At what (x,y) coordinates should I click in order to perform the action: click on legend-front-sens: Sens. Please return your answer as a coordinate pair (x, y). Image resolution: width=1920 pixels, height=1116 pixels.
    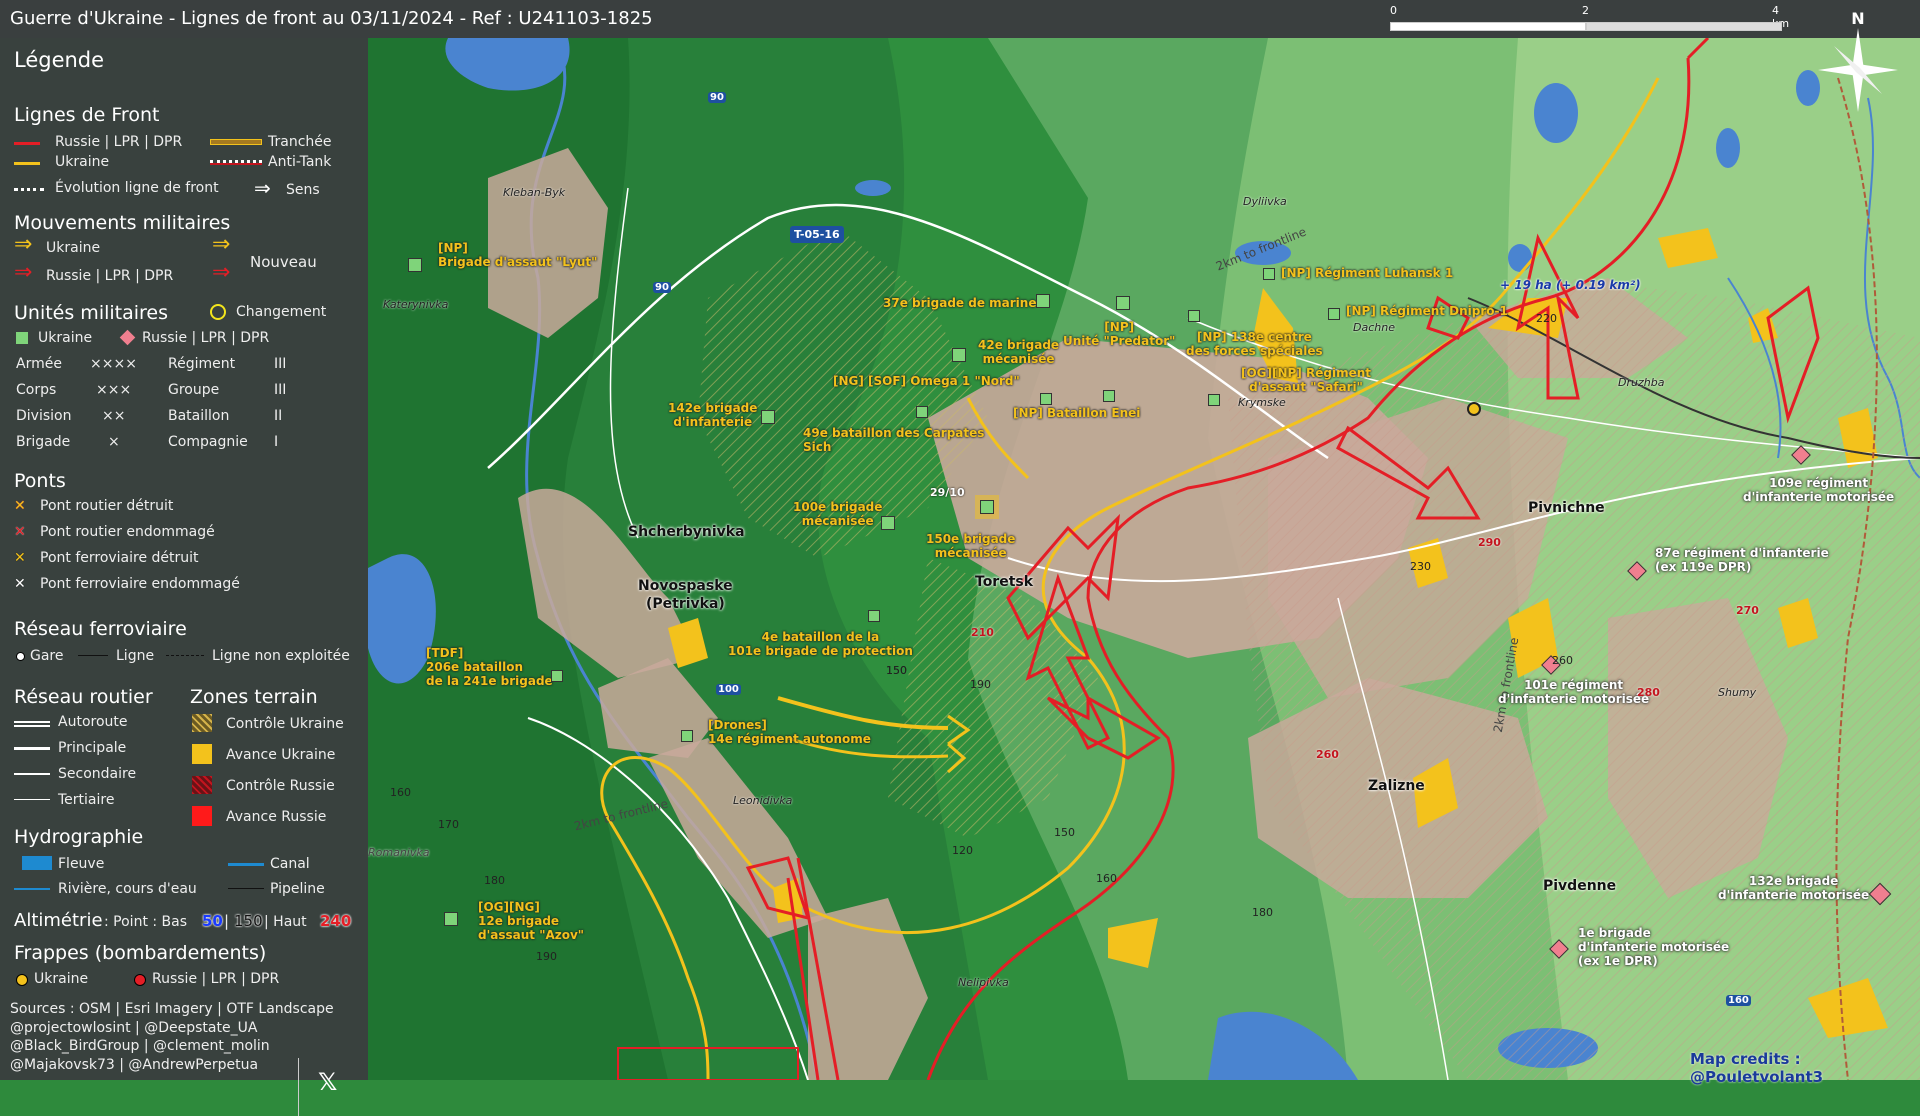
    Looking at the image, I should click on (303, 190).